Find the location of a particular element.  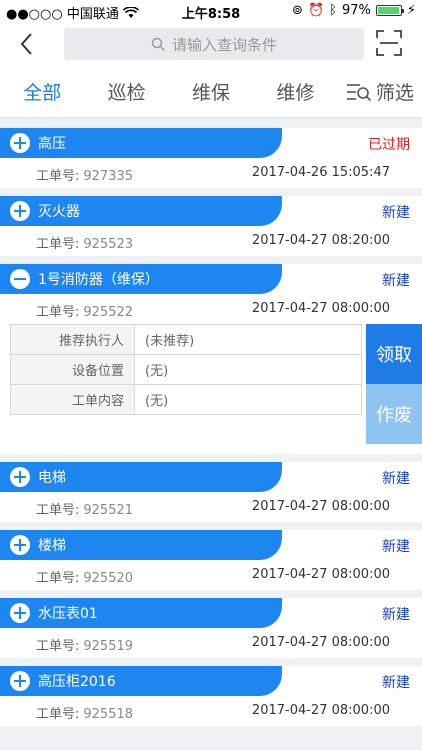

rotation-lock-icon: ⊚ is located at coordinates (297, 10).